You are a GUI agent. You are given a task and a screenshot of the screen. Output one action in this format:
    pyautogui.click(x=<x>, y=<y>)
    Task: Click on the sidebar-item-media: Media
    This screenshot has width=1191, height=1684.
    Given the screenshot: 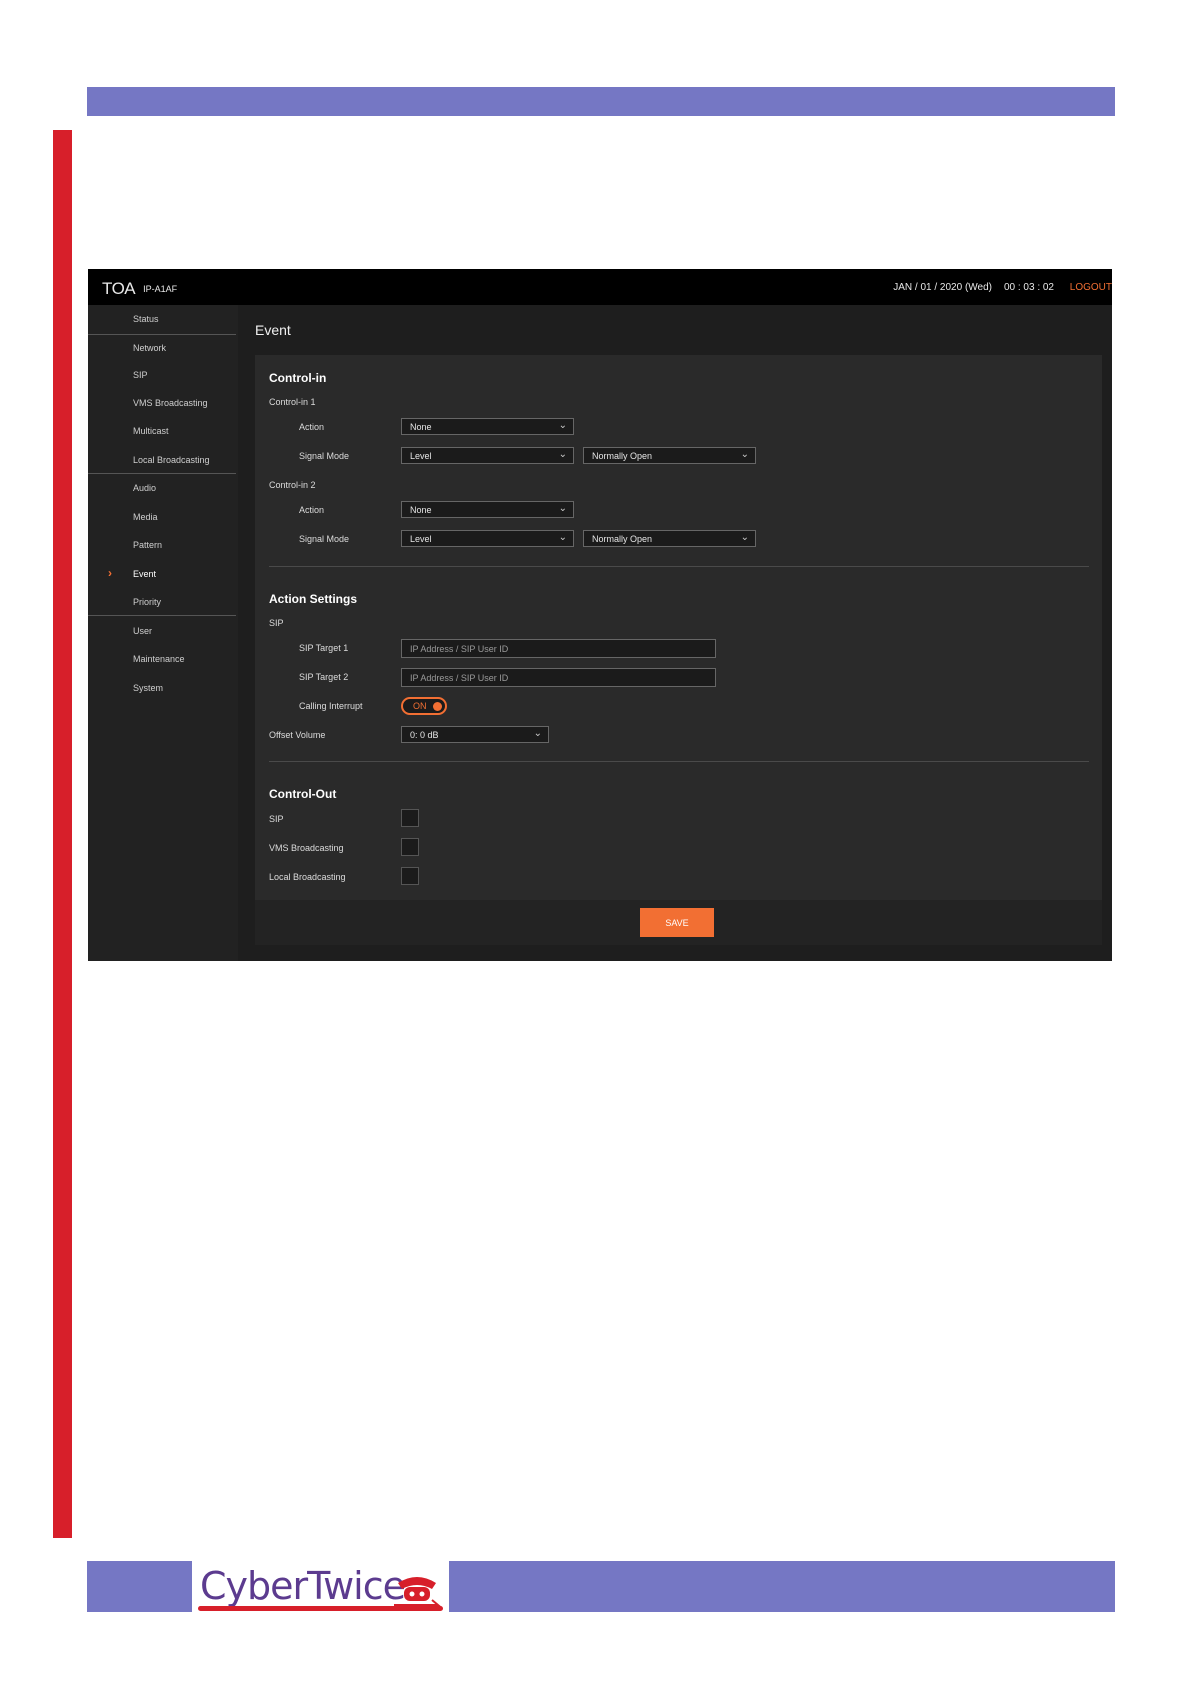 What is the action you would take?
    pyautogui.click(x=162, y=517)
    